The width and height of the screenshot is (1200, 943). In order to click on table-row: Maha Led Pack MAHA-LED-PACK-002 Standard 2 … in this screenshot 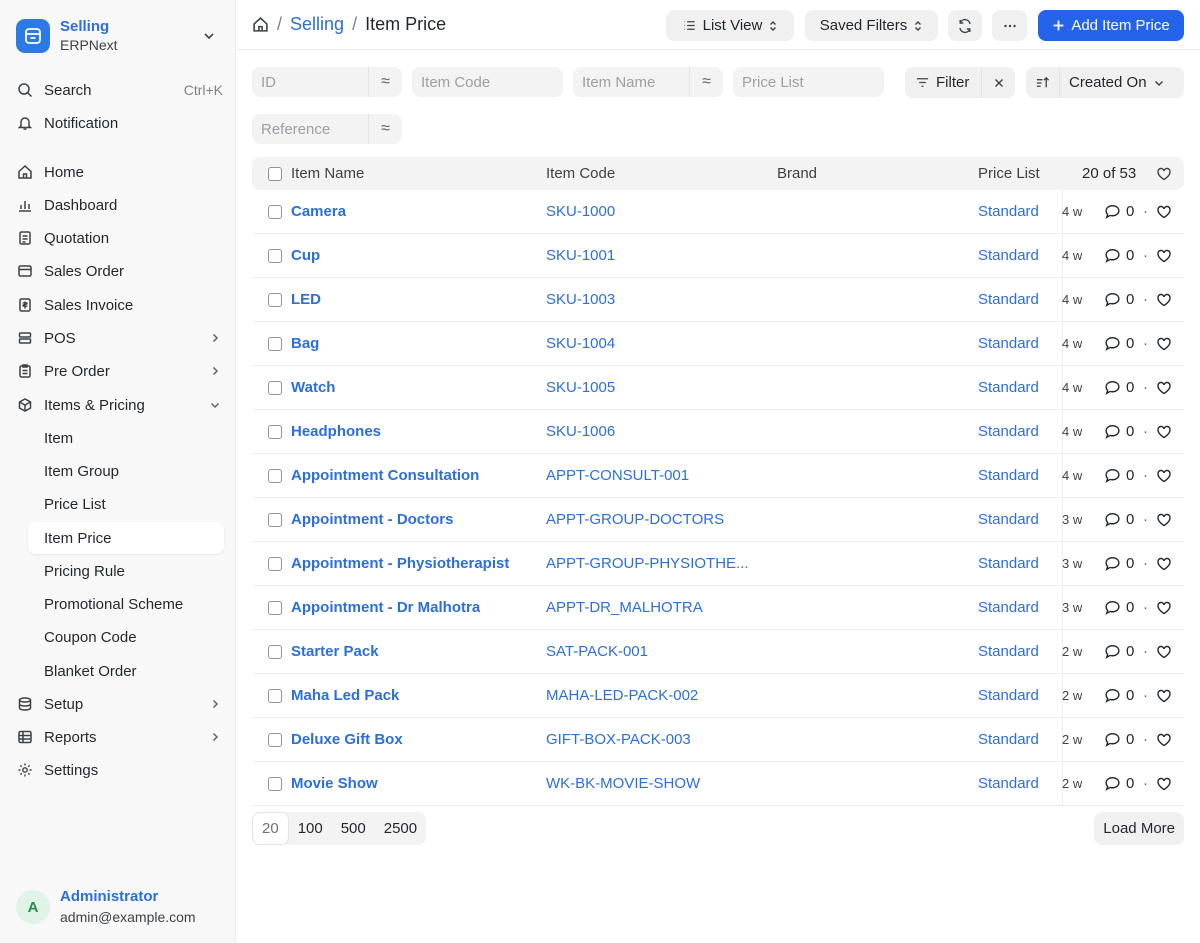, I will do `click(718, 696)`.